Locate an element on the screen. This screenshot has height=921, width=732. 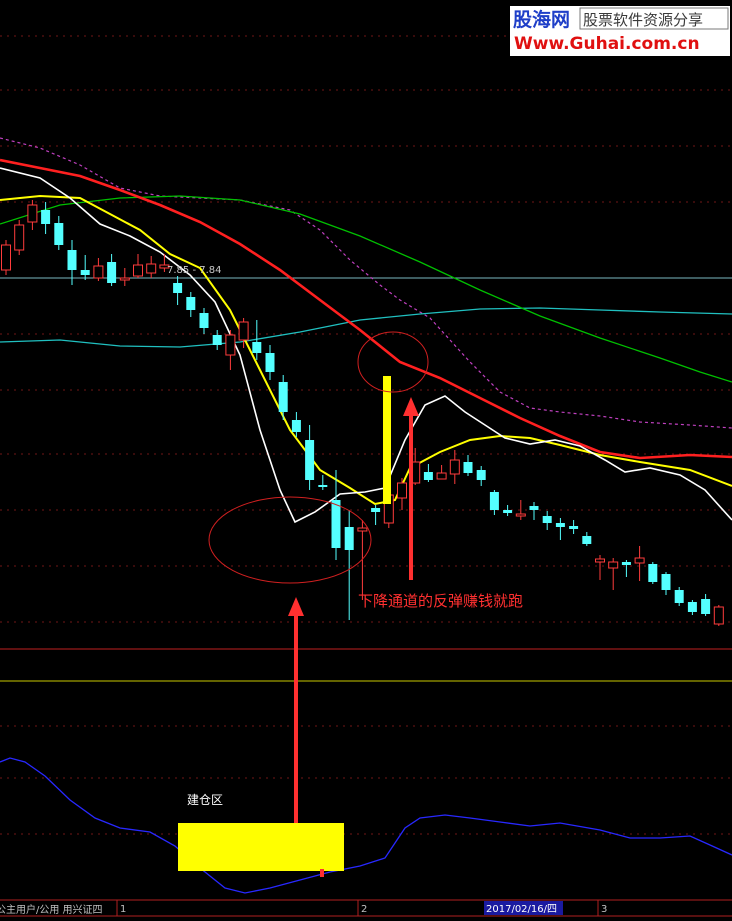
indicator-marker is located at coordinates (322, 873).